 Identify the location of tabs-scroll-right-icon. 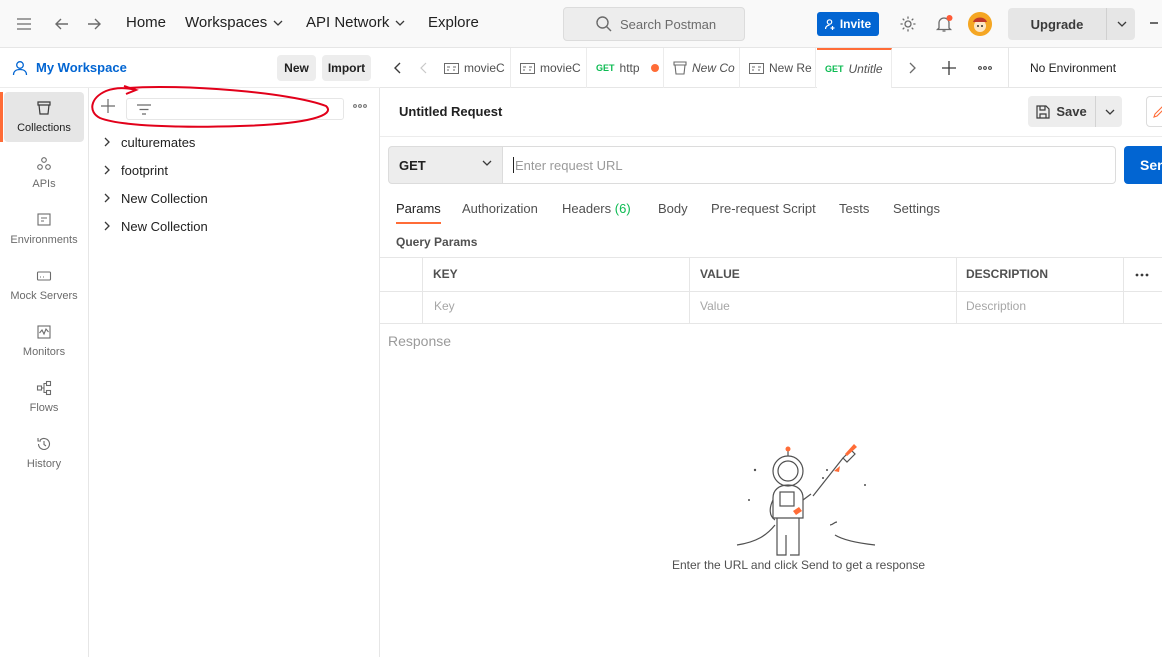
(912, 68).